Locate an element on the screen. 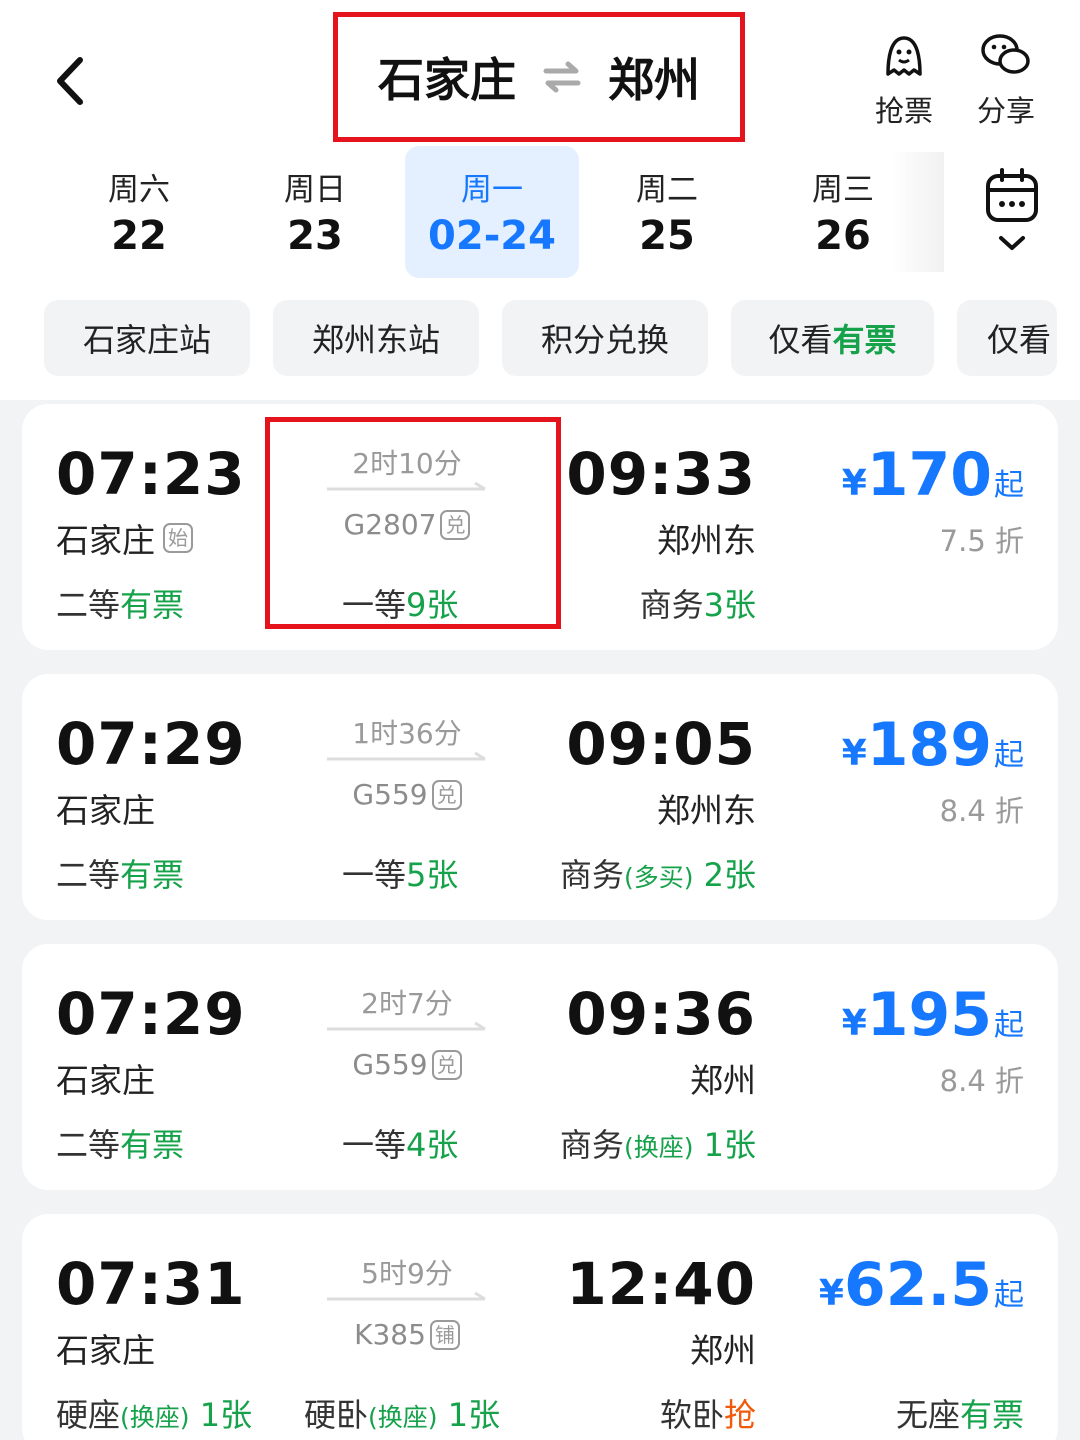 The height and width of the screenshot is (1440, 1080). weekday-label: 周二 is located at coordinates (667, 190).